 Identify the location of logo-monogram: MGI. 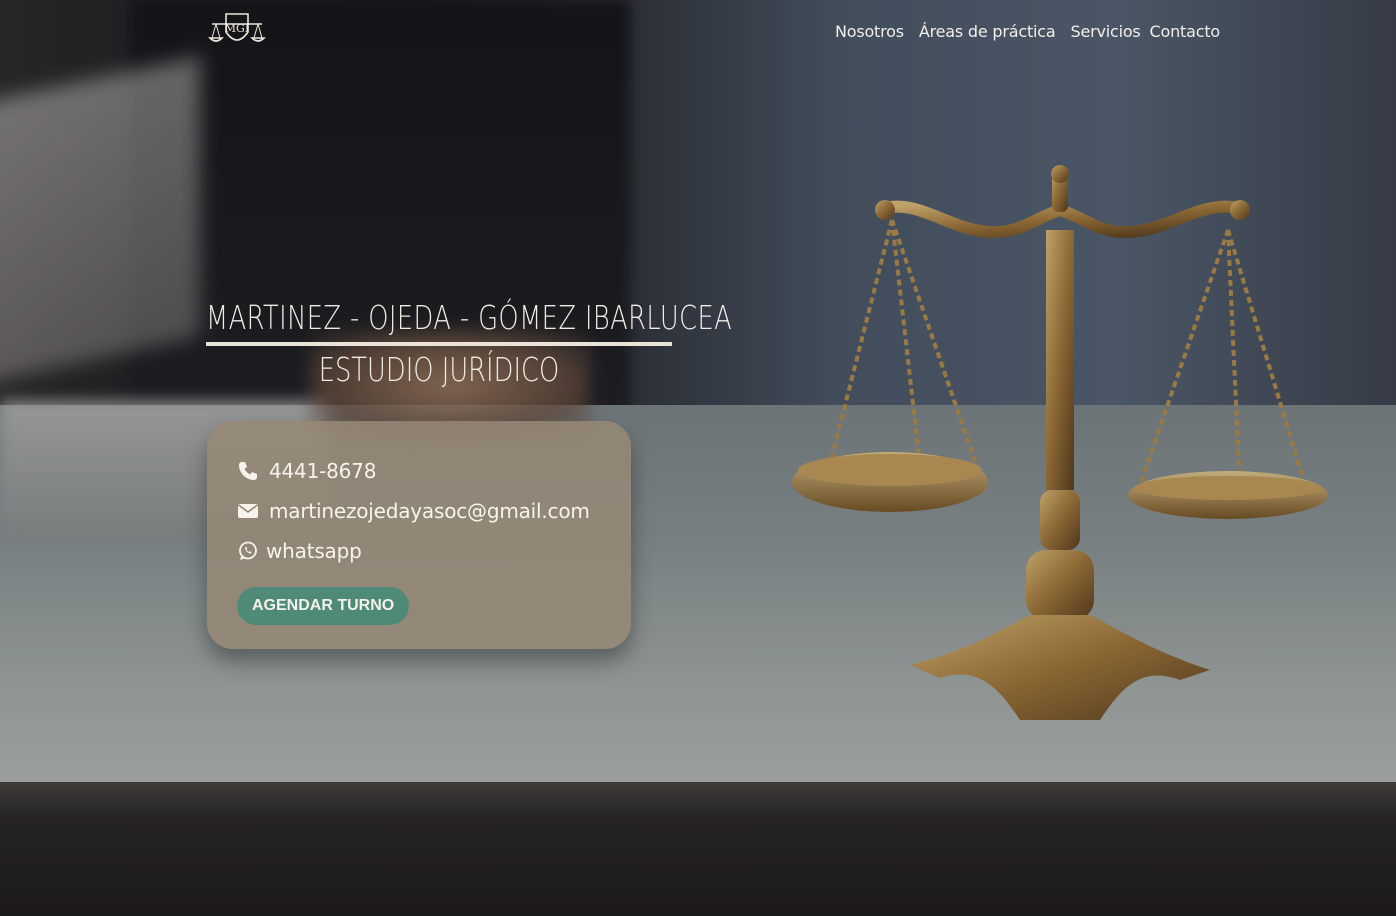
(237, 28).